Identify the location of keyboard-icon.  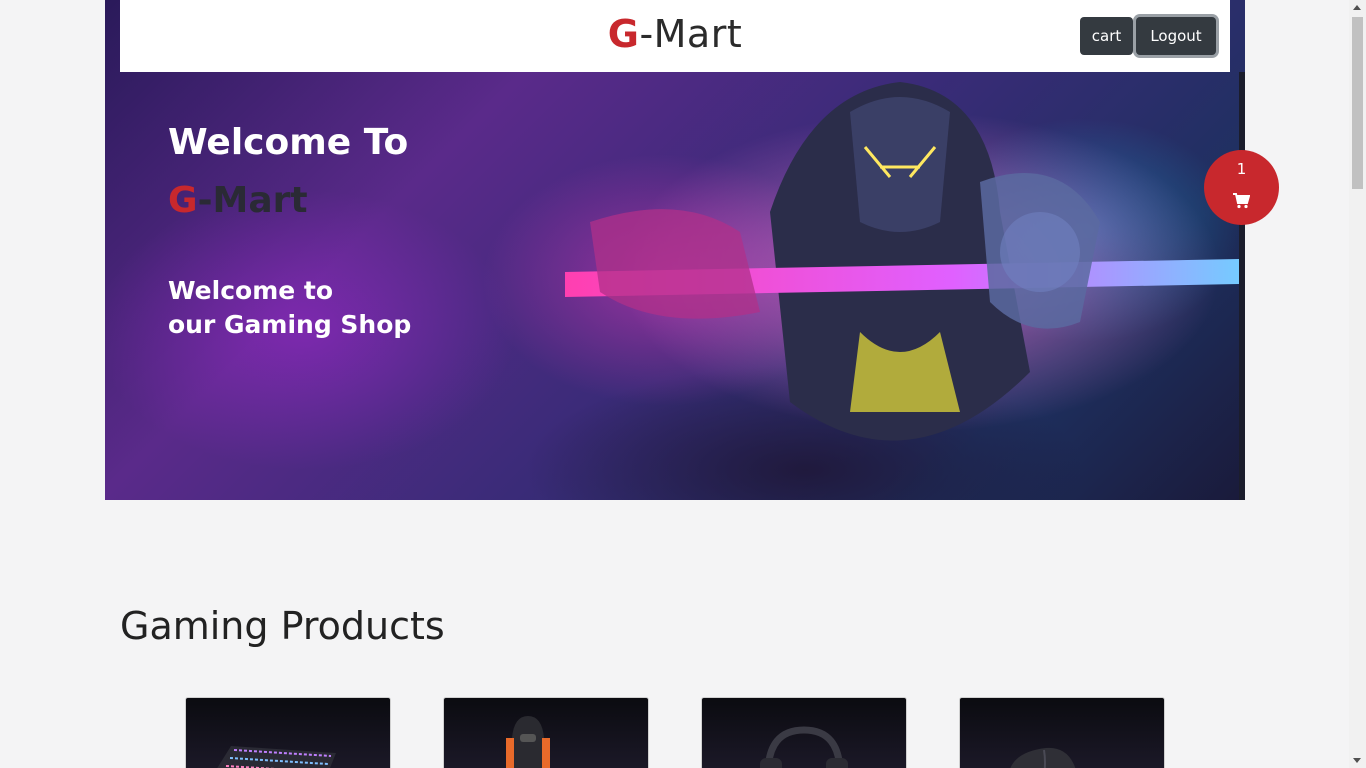
(276, 757).